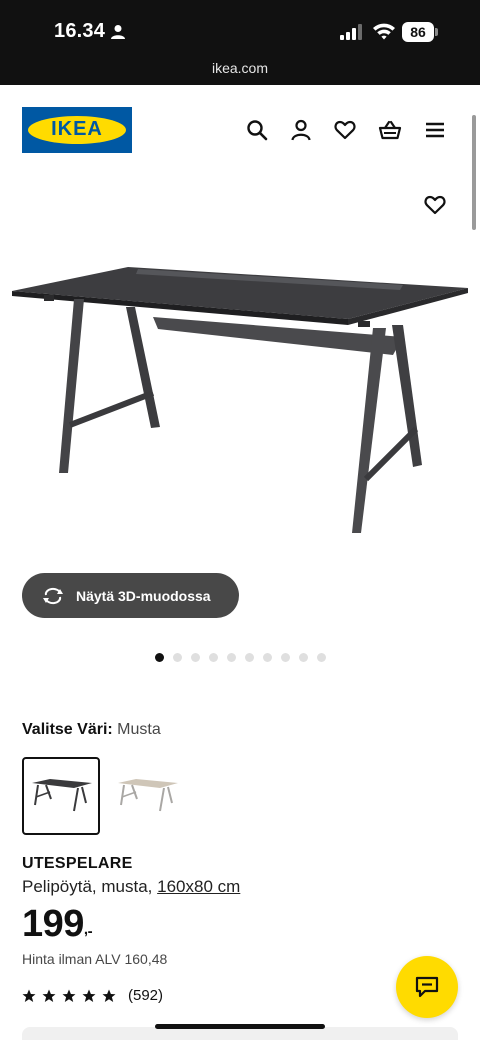 This screenshot has width=480, height=1040. Describe the element at coordinates (95, 959) in the screenshot. I see `price-excl-vat: Hinta ilman ALV 160,48` at that location.